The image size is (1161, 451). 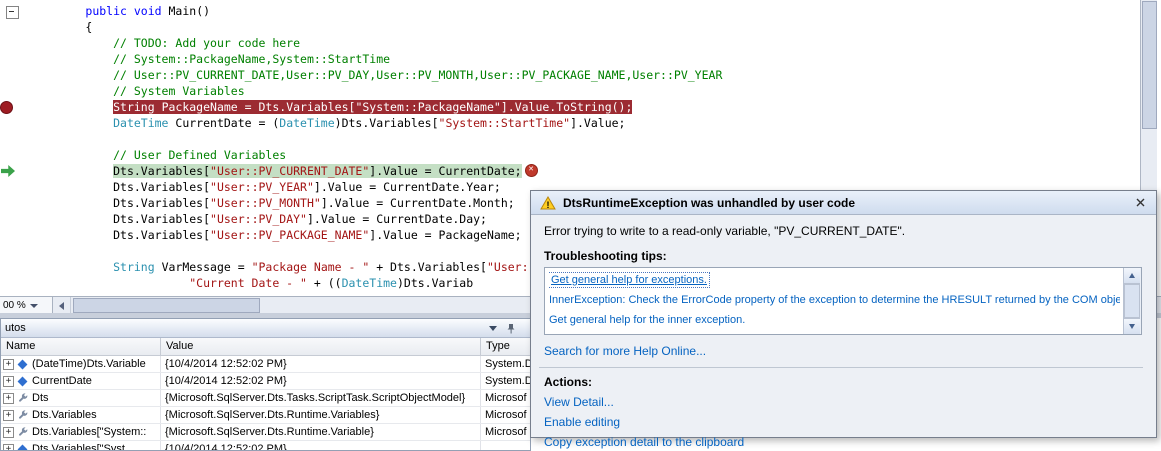 What do you see at coordinates (841, 367) in the screenshot?
I see `popup-divider` at bounding box center [841, 367].